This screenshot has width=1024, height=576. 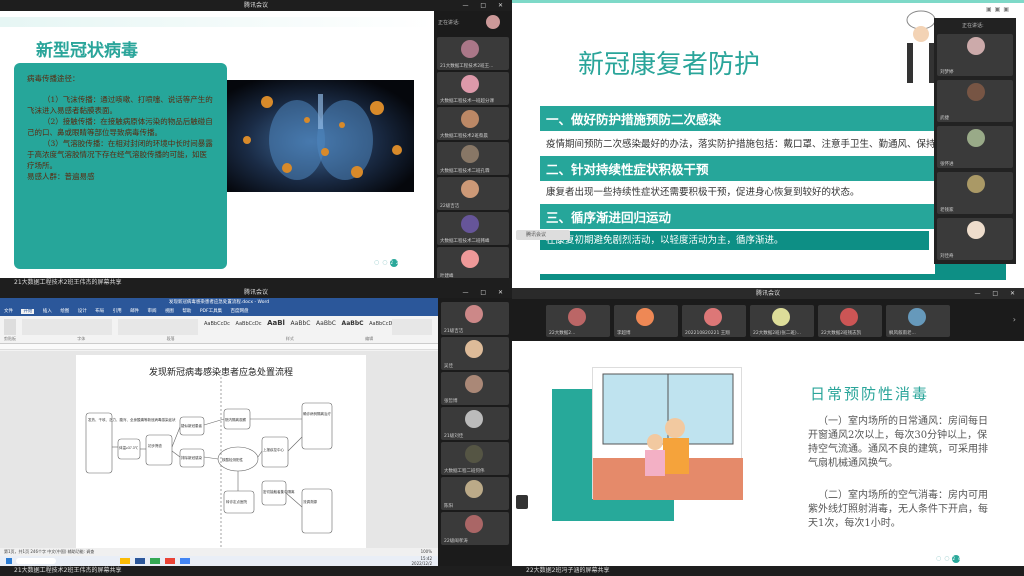 What do you see at coordinates (36, 561) in the screenshot?
I see `search-icon` at bounding box center [36, 561].